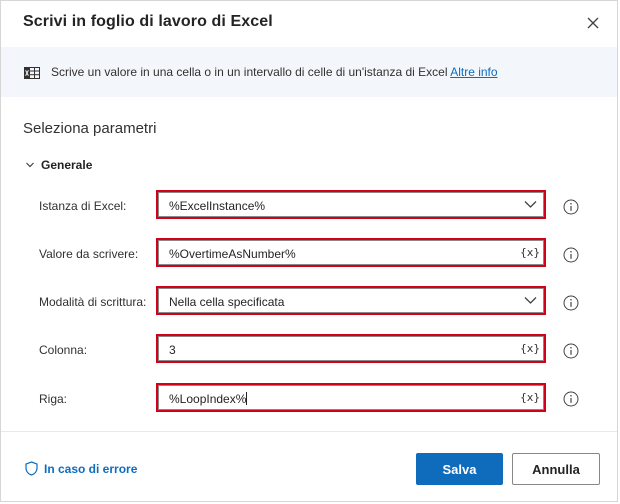 The height and width of the screenshot is (504, 620). I want to click on dialog-title: Scrivi in foglio di lavoro di Excel, so click(148, 21).